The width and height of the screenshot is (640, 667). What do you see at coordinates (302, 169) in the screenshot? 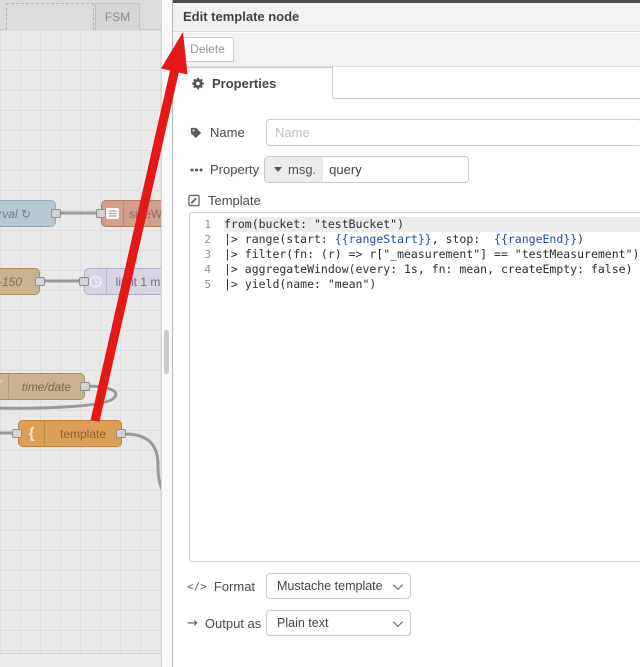
I see `property-type-prefix: msg.` at bounding box center [302, 169].